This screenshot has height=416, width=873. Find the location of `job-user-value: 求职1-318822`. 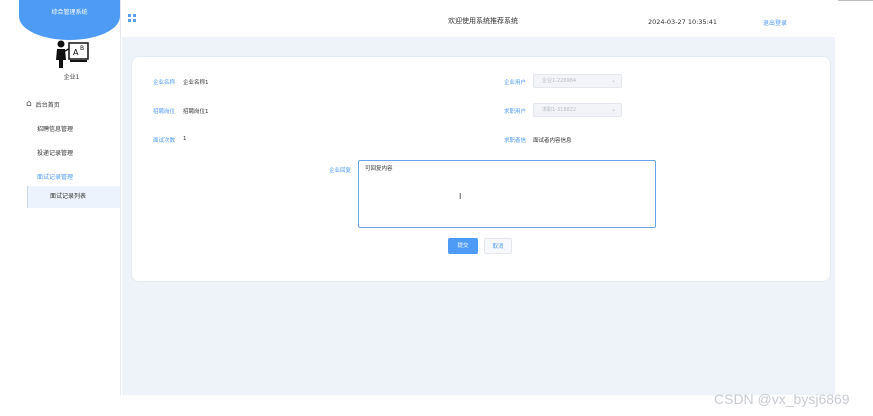

job-user-value: 求职1-318822 is located at coordinates (559, 110).